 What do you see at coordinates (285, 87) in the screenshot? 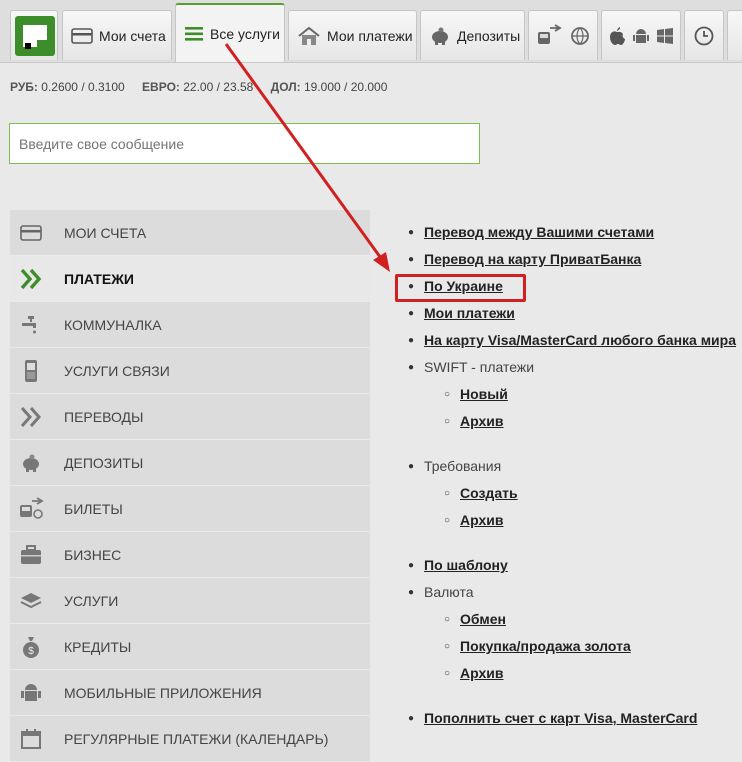
I see `rate-usd-label: ДОЛ:` at bounding box center [285, 87].